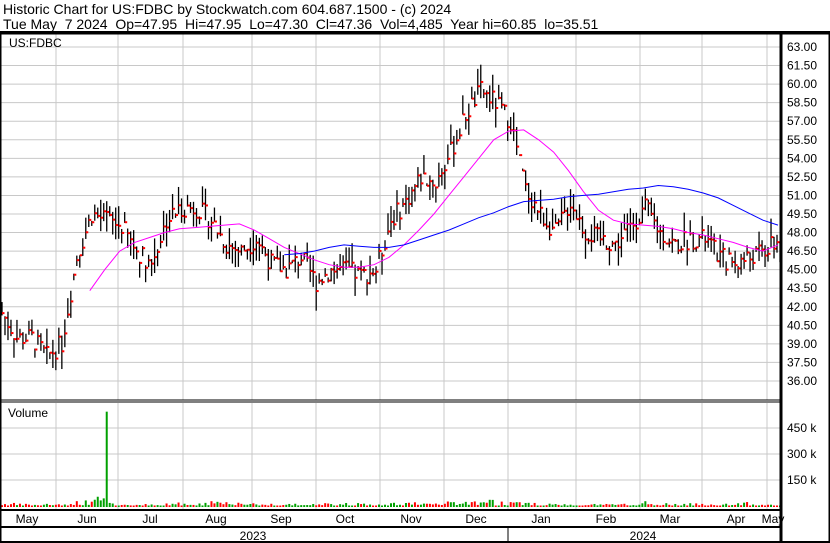  I want to click on price-tick-label: 49.50, so click(802, 214).